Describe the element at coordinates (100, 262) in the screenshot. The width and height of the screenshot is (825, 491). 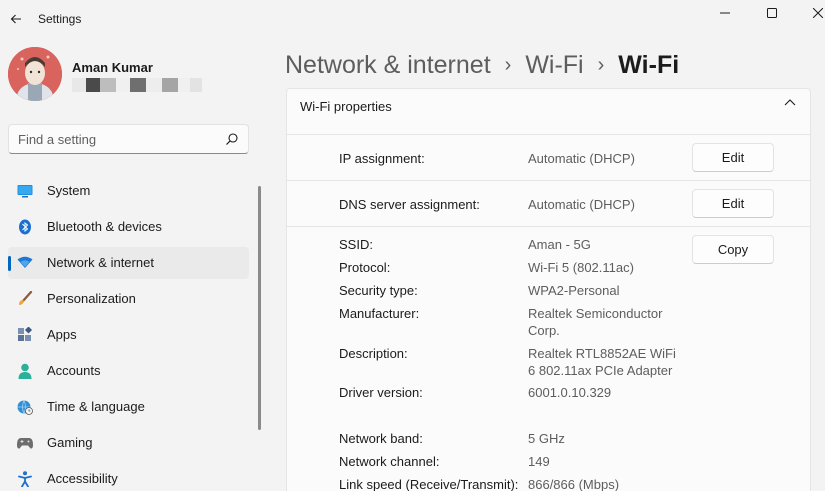
I see `sidebar-item-label: Network & internet` at that location.